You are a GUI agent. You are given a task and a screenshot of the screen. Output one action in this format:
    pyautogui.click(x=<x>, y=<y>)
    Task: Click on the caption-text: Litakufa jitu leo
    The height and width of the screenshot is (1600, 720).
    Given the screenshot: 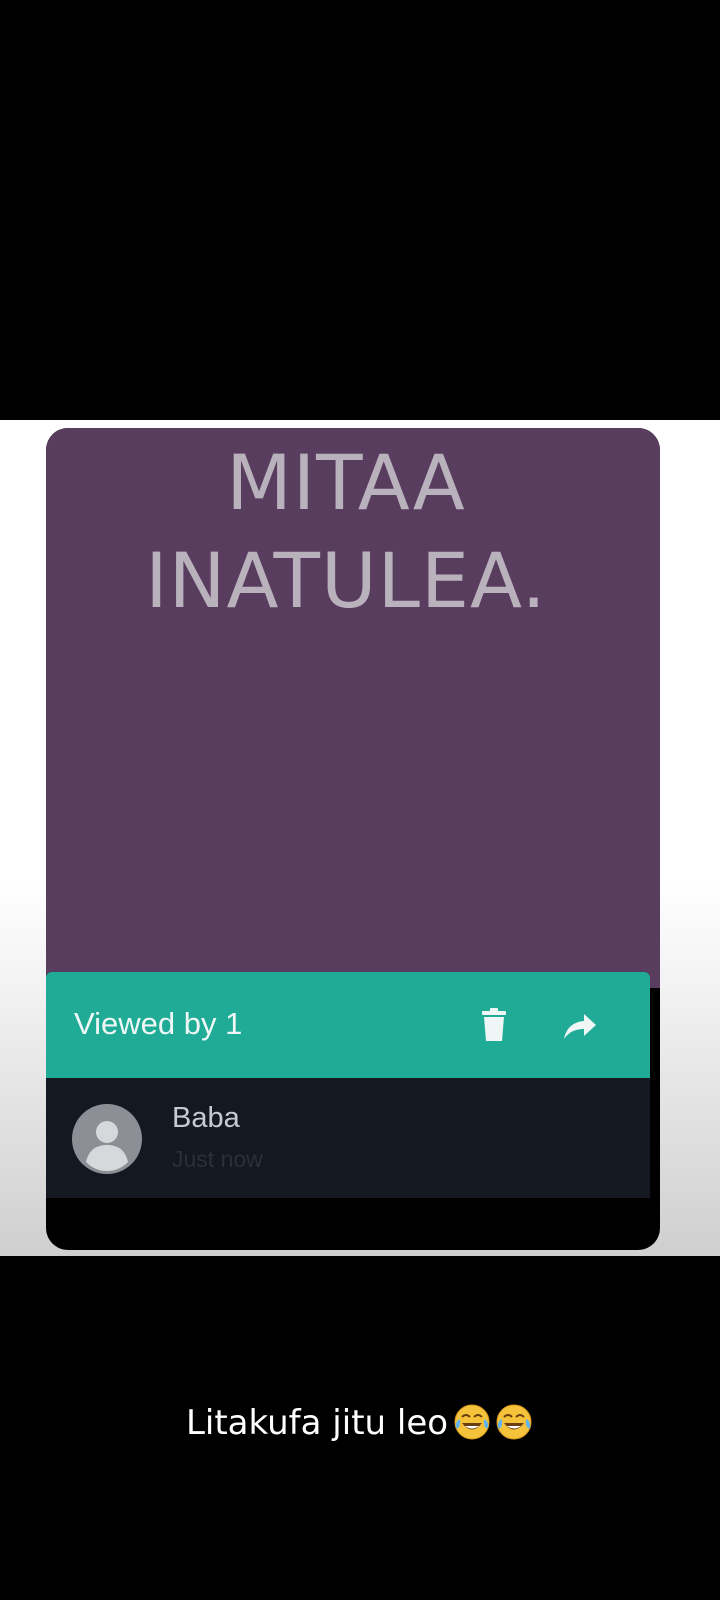 What is the action you would take?
    pyautogui.click(x=317, y=1423)
    